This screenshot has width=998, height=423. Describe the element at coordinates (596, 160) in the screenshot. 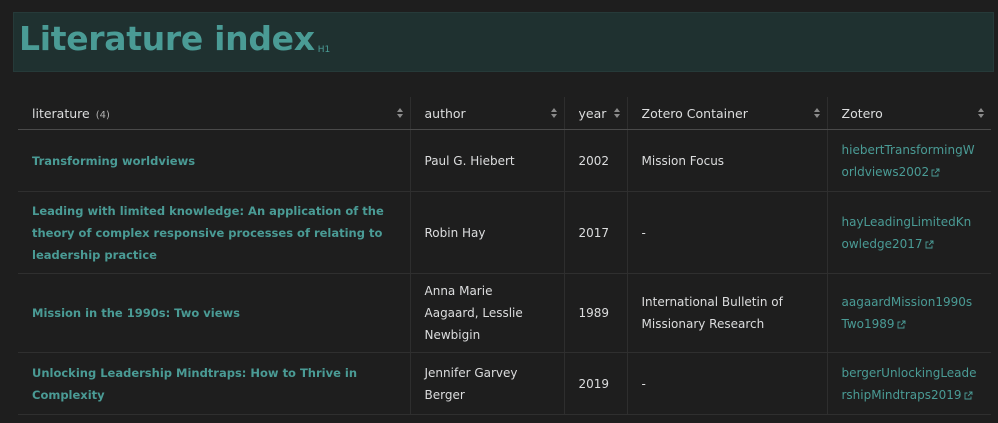

I see `year-cell: 2002` at that location.